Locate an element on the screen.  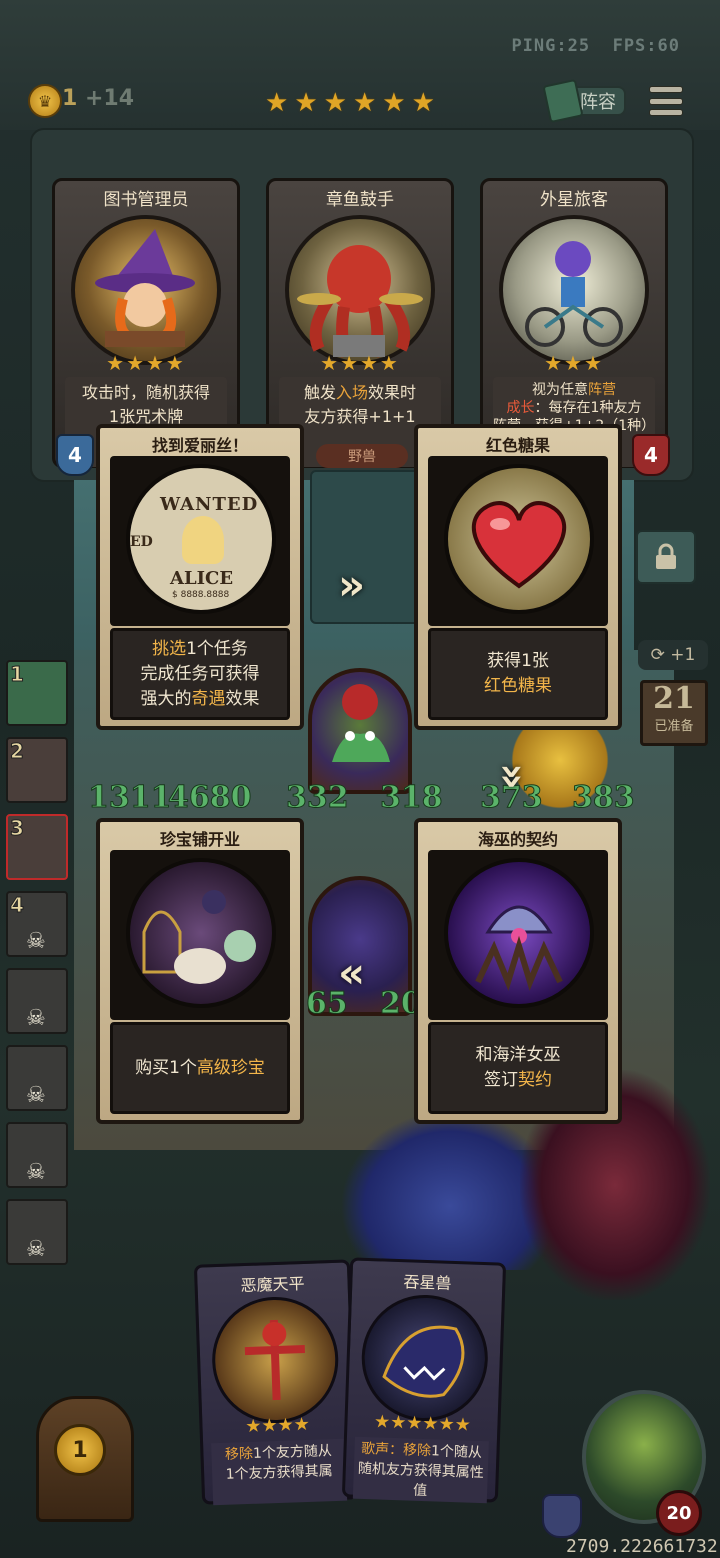
player-slot-1: 1 is located at coordinates (37, 693).